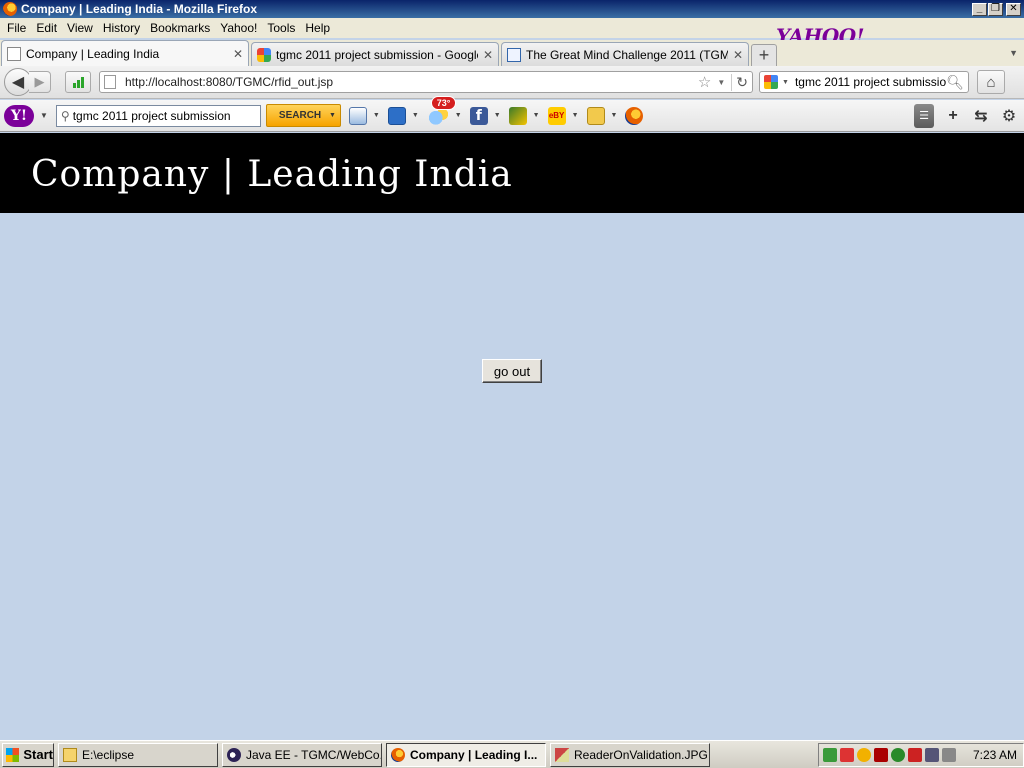 The image size is (1024, 768). I want to click on signal-bars-icon, so click(78, 82).